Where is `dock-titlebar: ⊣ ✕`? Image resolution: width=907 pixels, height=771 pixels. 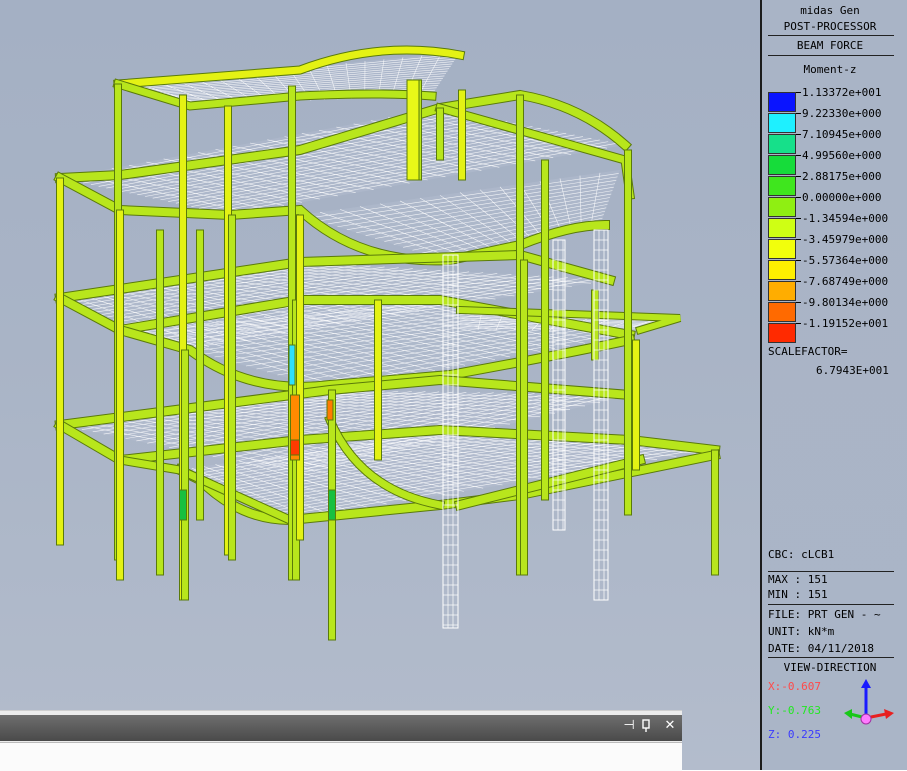
dock-titlebar: ⊣ ✕ is located at coordinates (341, 726).